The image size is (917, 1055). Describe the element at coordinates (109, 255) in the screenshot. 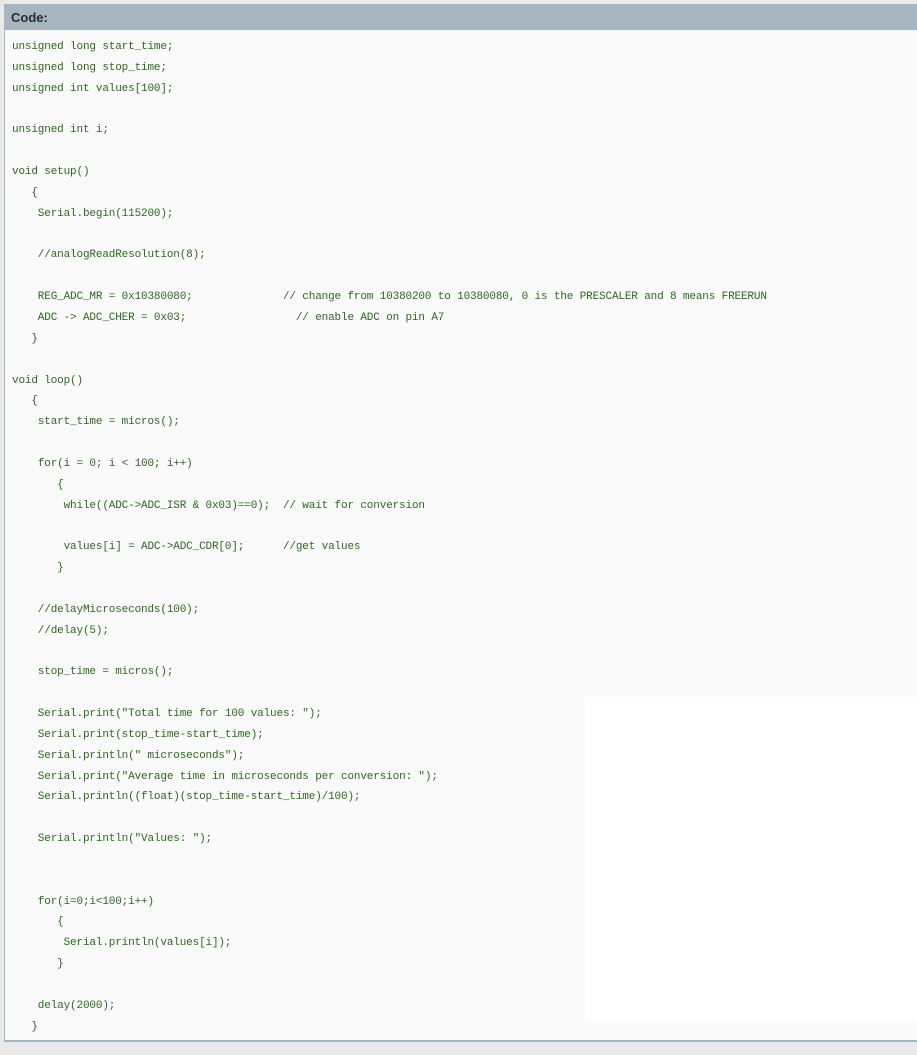

I see `code-line: //analogReadResolution(8);` at that location.